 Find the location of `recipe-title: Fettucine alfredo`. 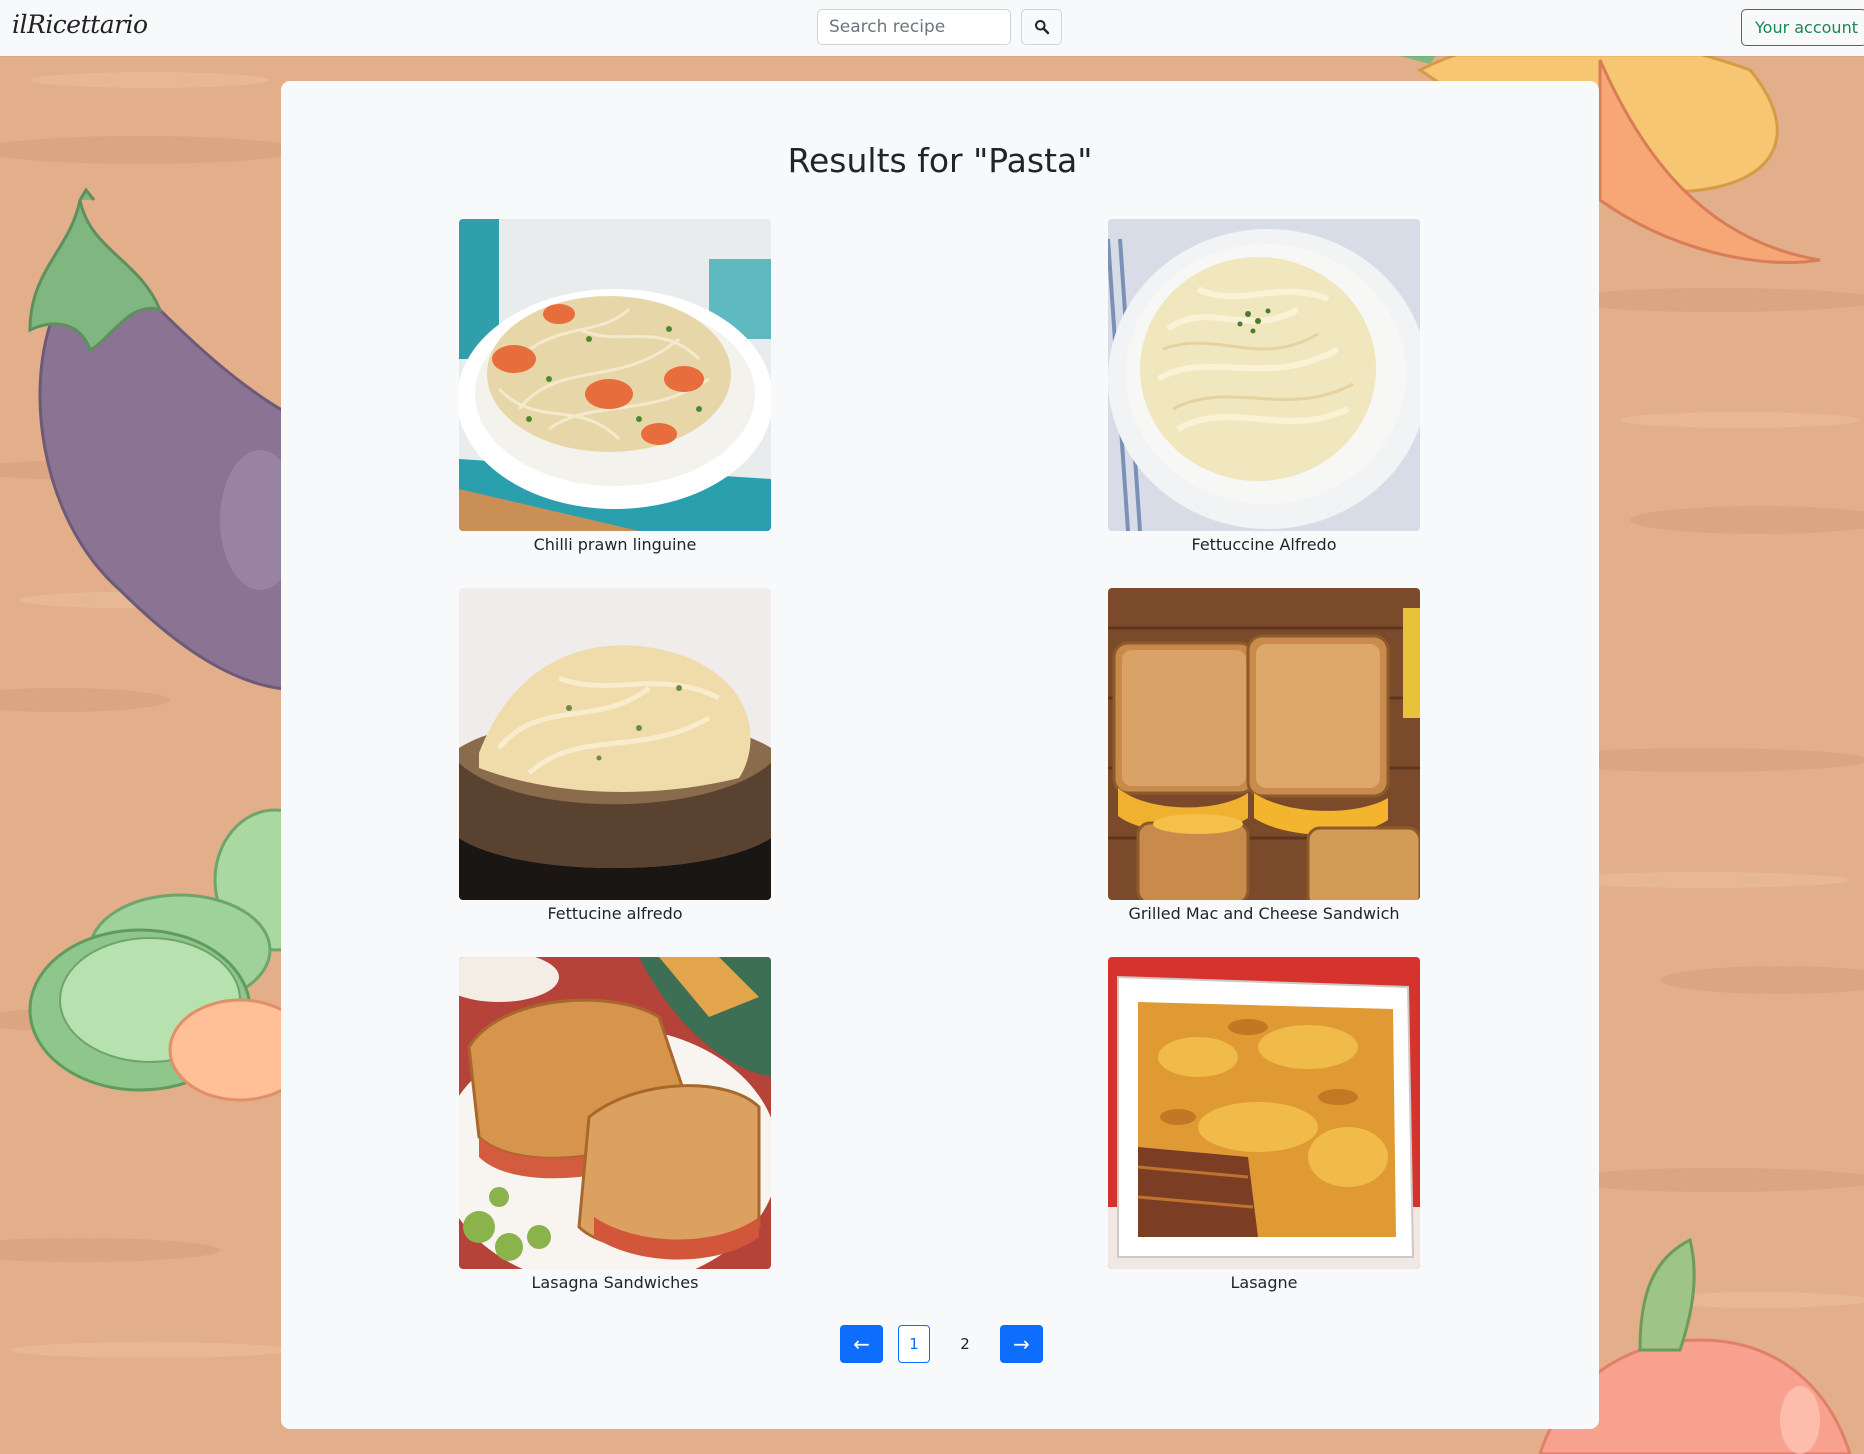

recipe-title: Fettucine alfredo is located at coordinates (615, 913).